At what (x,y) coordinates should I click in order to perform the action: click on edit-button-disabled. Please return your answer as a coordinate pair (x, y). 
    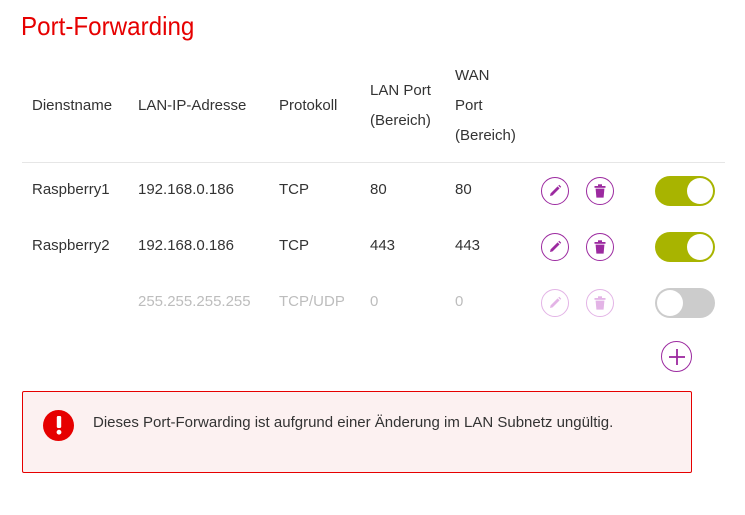
    Looking at the image, I should click on (555, 303).